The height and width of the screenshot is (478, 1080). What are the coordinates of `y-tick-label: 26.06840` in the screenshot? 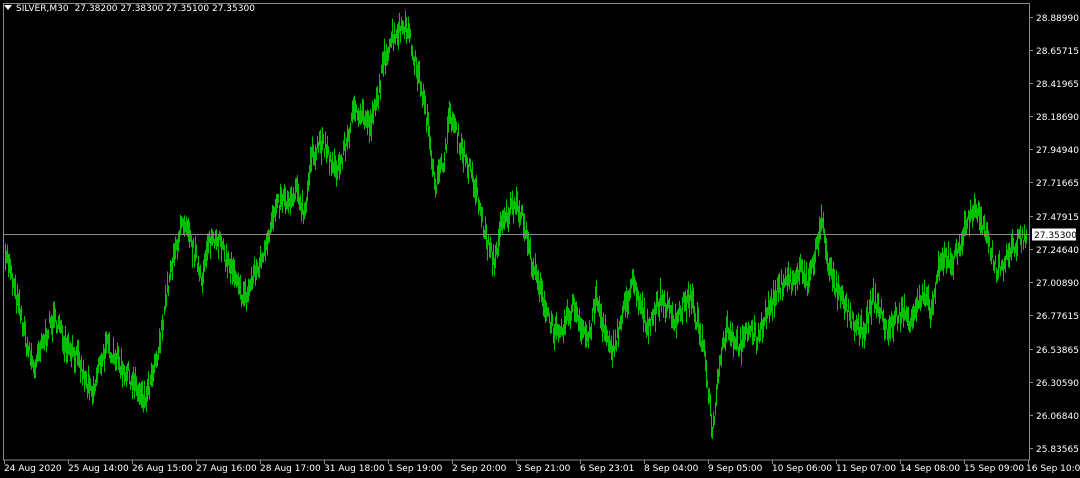 It's located at (1057, 417).